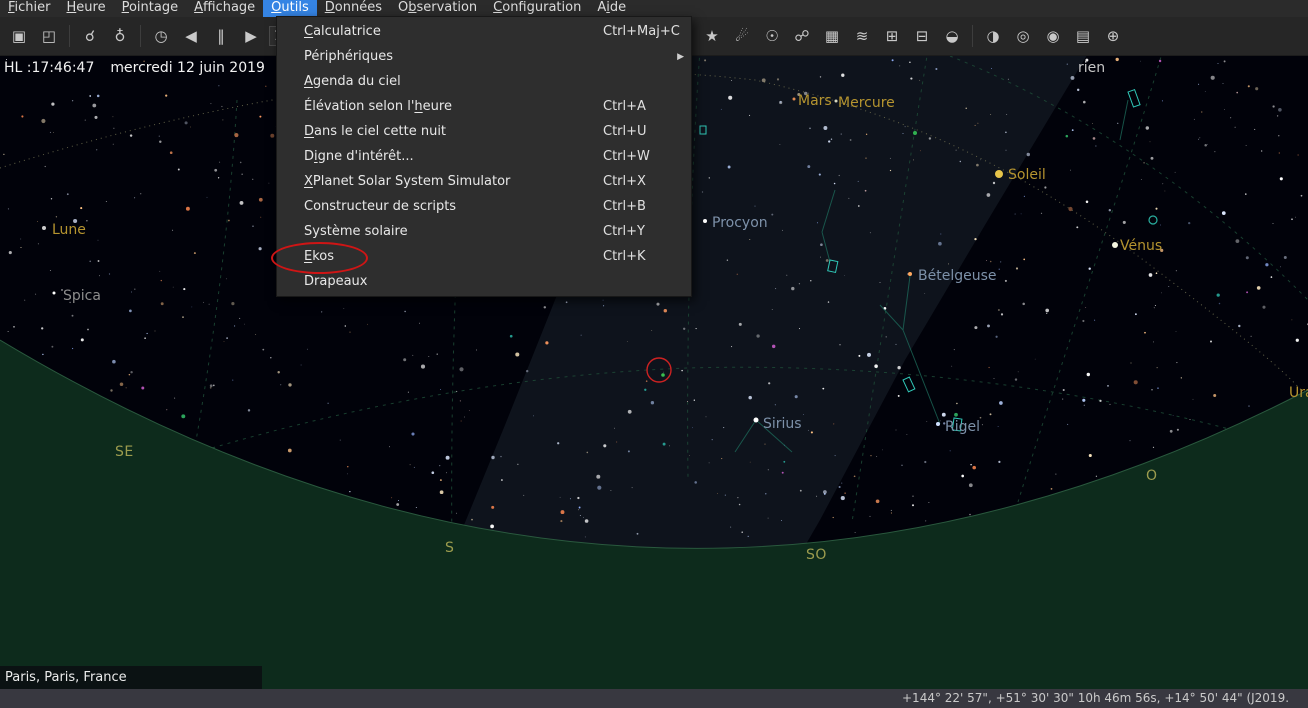  What do you see at coordinates (187, 68) in the screenshot?
I see `date-text: mercredi 12 juin 2019` at bounding box center [187, 68].